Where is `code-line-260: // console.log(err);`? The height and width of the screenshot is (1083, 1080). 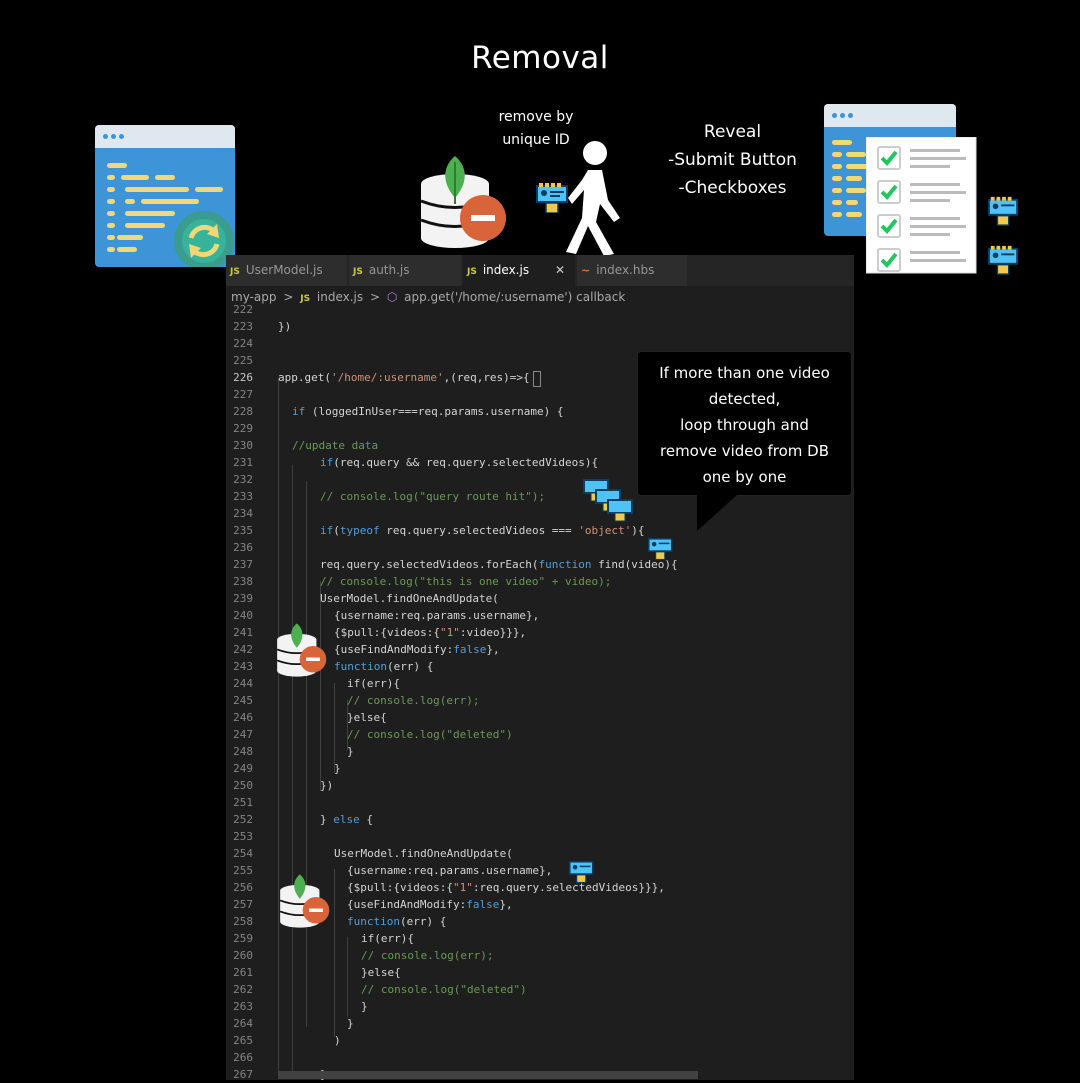 code-line-260: // console.log(err); is located at coordinates (427, 955).